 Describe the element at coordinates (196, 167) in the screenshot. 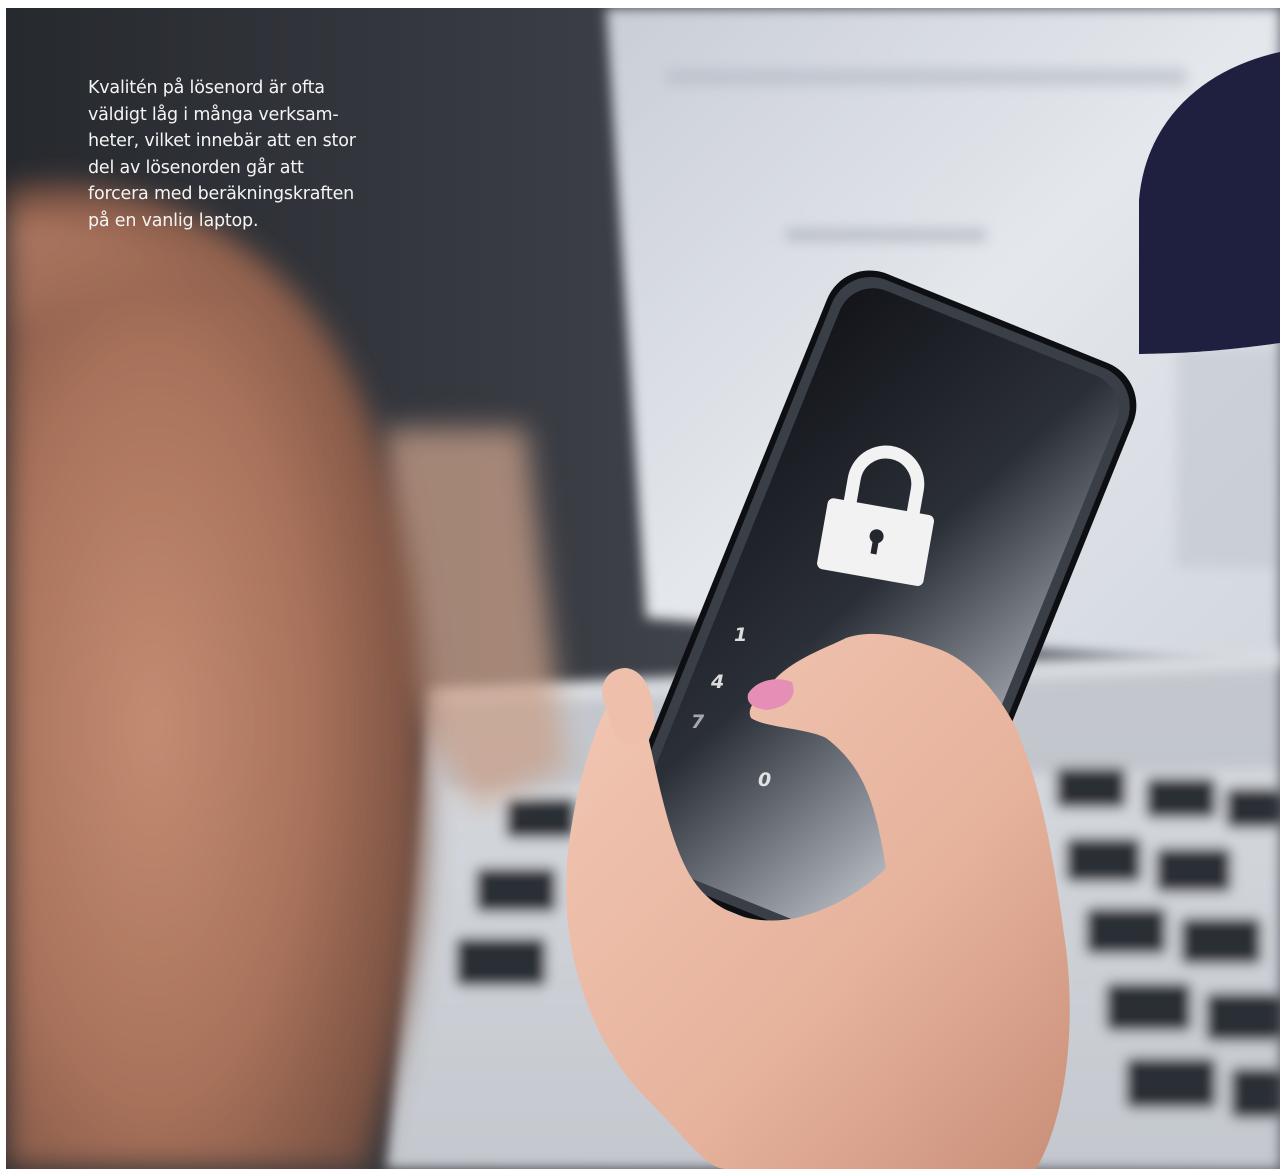

I see `caption-line: del av lösenorden går att` at that location.